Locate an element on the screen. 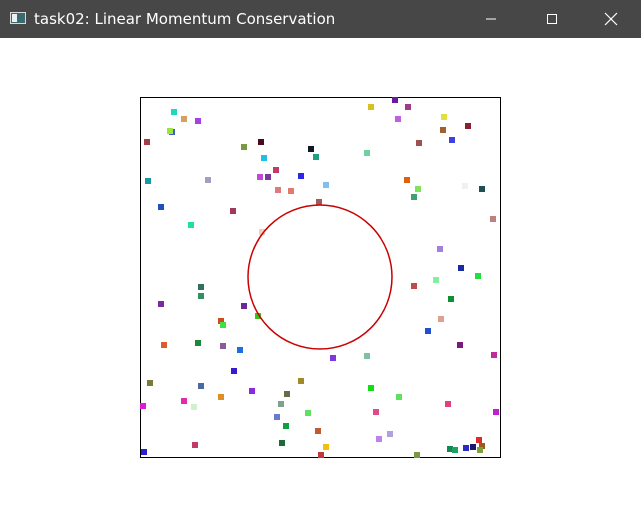  title-bar: task02: Linear Momentum Conservation is located at coordinates (320, 19).